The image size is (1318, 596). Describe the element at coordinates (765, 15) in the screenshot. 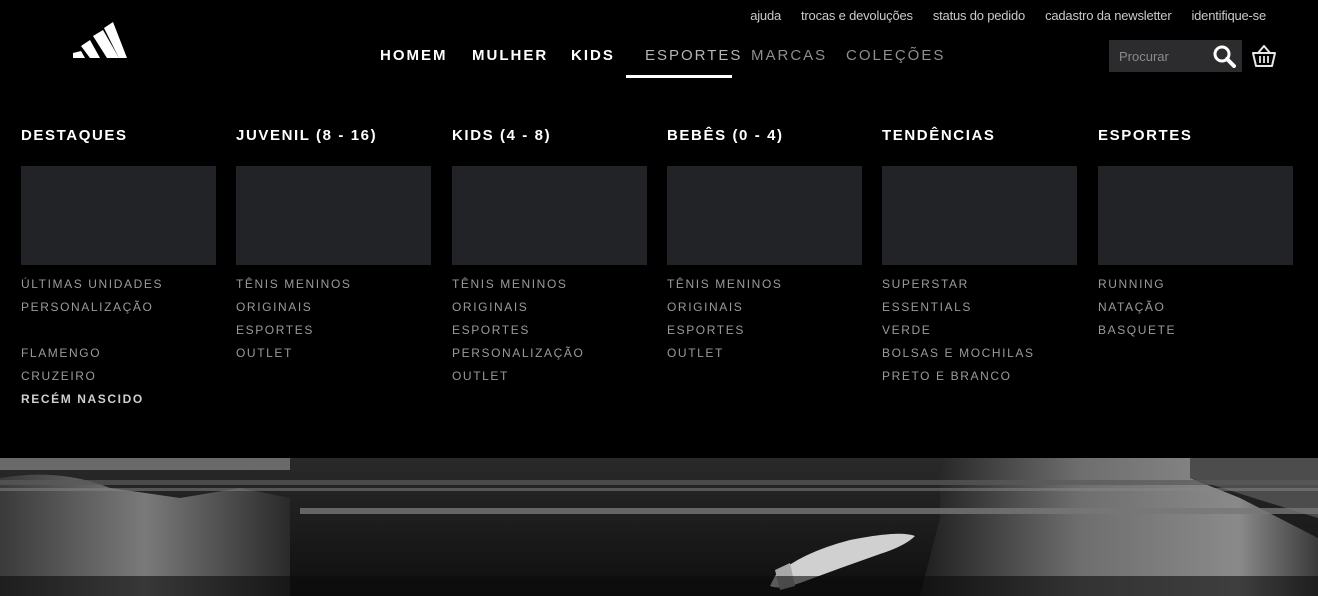

I see `util-link-ajuda: ajuda` at that location.